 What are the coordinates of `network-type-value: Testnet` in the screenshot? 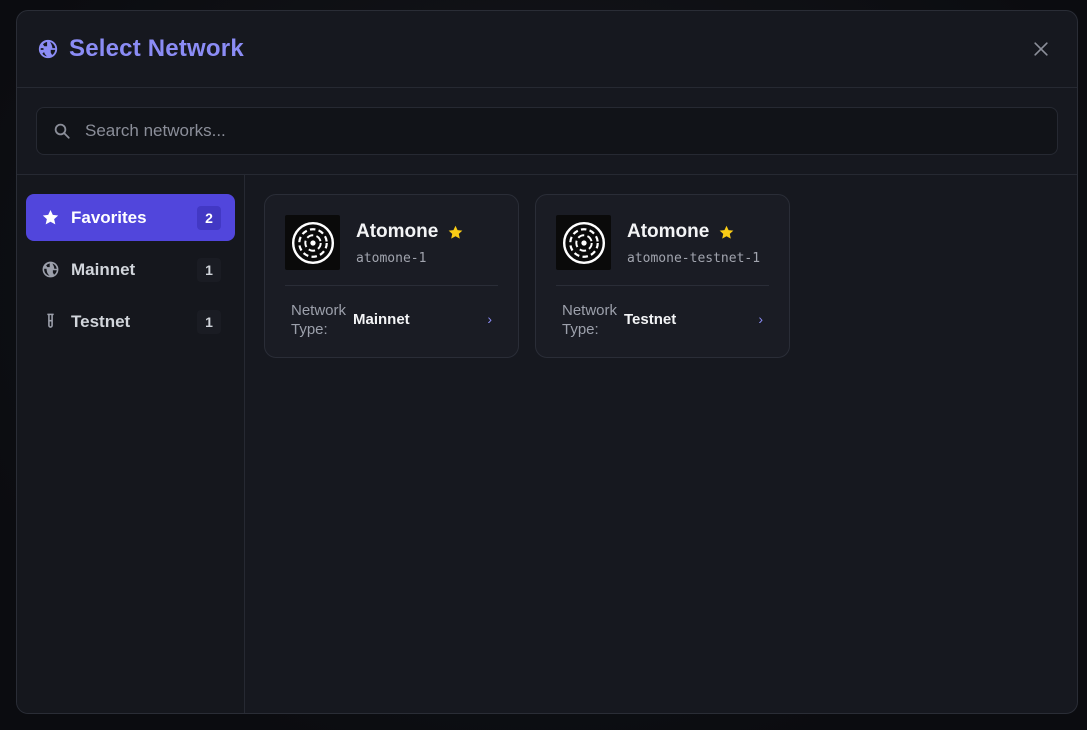 It's located at (650, 319).